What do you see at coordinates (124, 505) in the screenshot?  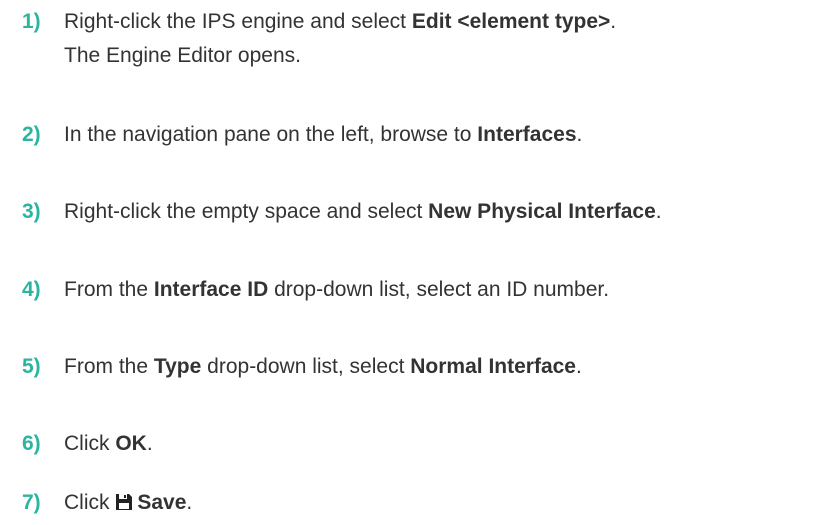 I see `save-icon` at bounding box center [124, 505].